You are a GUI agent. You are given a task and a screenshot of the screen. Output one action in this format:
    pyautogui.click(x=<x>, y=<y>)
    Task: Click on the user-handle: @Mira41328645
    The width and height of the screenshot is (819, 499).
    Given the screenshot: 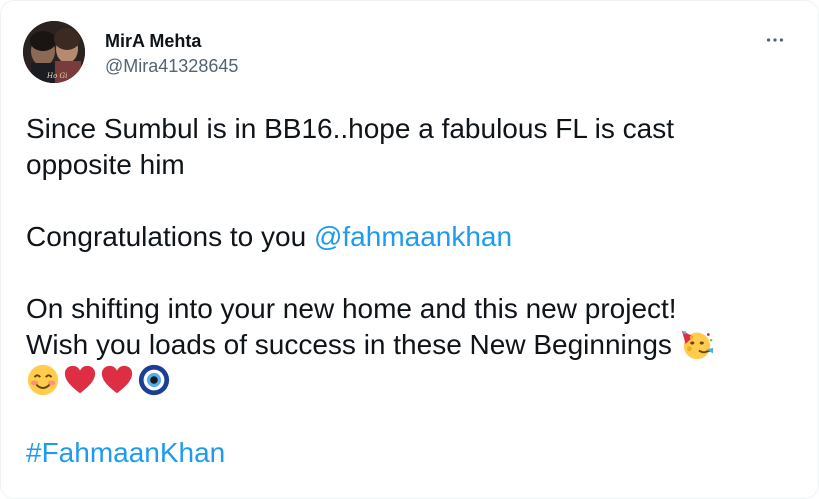 What is the action you would take?
    pyautogui.click(x=171, y=66)
    